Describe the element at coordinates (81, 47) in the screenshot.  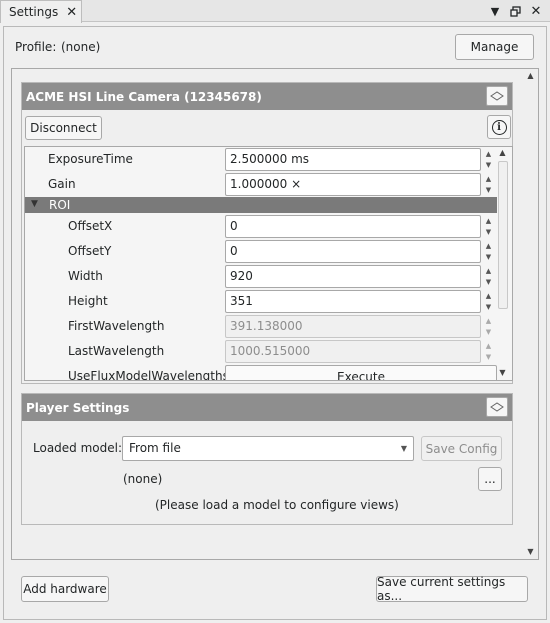
I see `profile-value: (none)` at that location.